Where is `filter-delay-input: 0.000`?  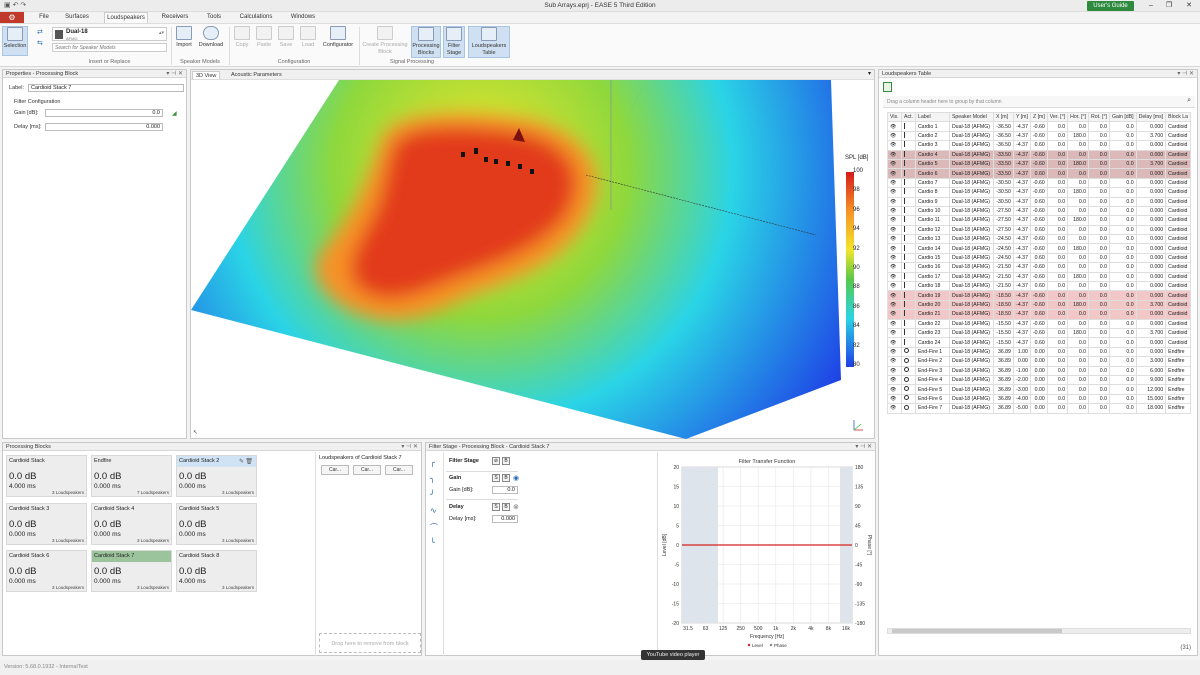 filter-delay-input: 0.000 is located at coordinates (505, 519).